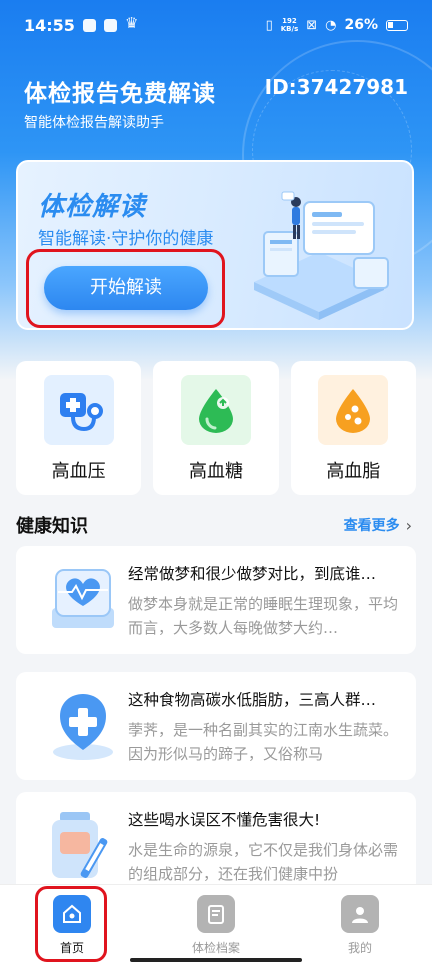 The height and width of the screenshot is (964, 432). Describe the element at coordinates (52, 526) in the screenshot. I see `section-title: 健康知识` at that location.